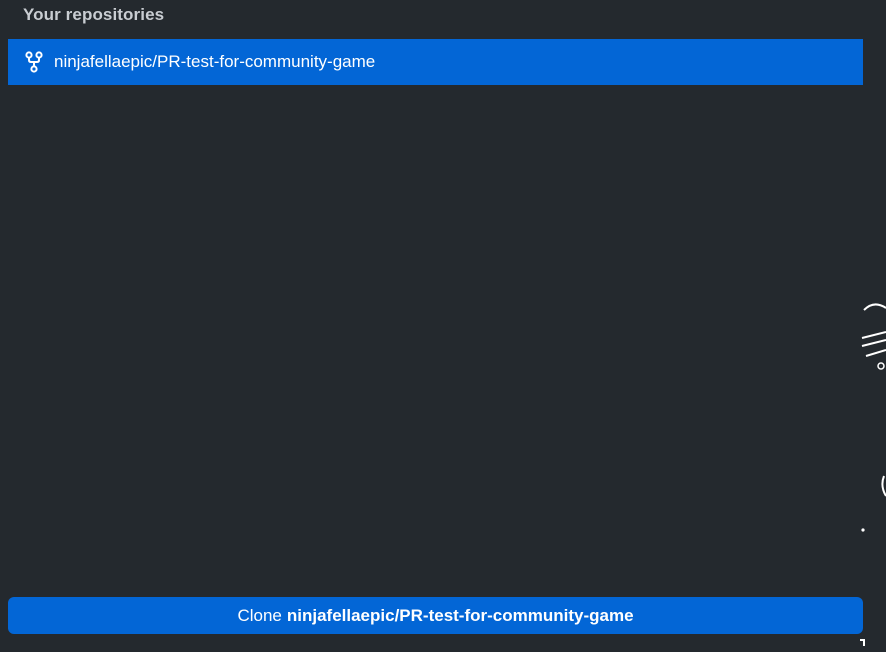 This screenshot has width=886, height=652. What do you see at coordinates (94, 14) in the screenshot?
I see `section-title: Your repositories` at bounding box center [94, 14].